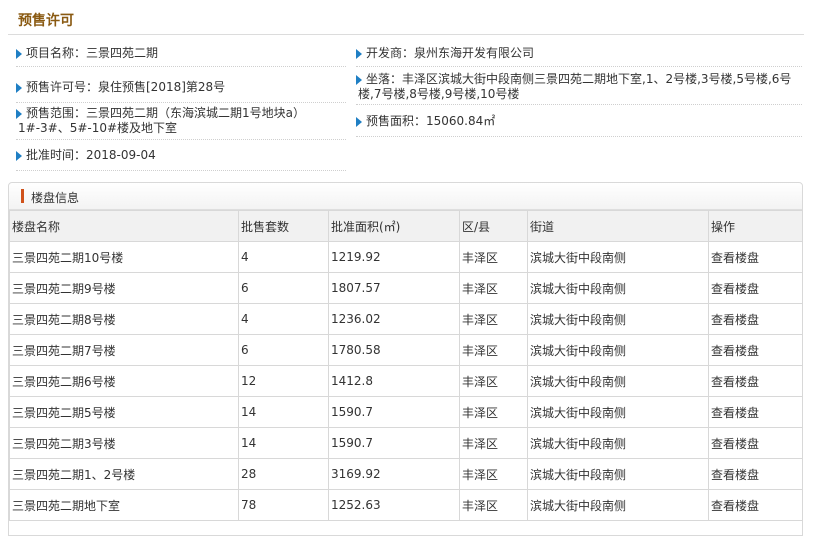  Describe the element at coordinates (124, 288) in the screenshot. I see `building-name: 三景四苑二期9号楼` at that location.